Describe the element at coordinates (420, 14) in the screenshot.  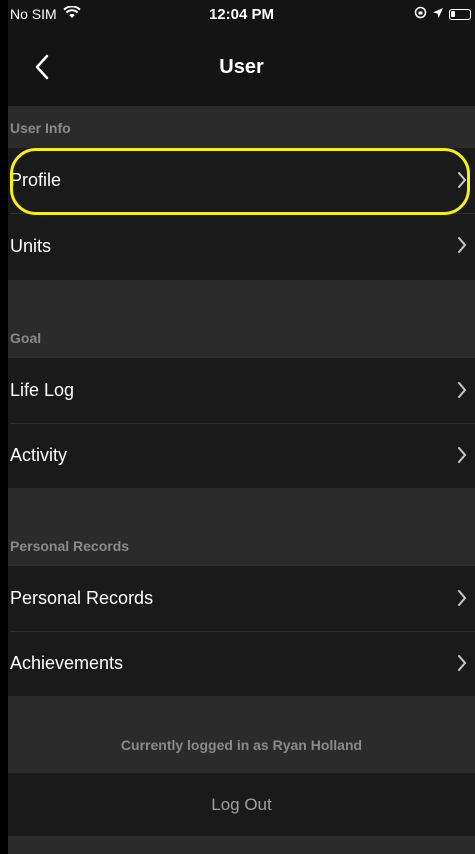
I see `orientation-lock-icon` at that location.